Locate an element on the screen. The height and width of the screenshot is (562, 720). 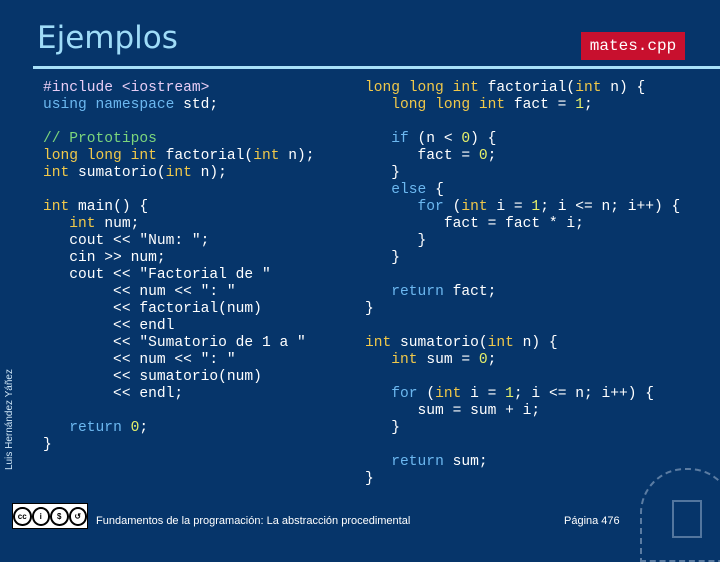
code-line: sum = sum + i; is located at coordinates (522, 411).